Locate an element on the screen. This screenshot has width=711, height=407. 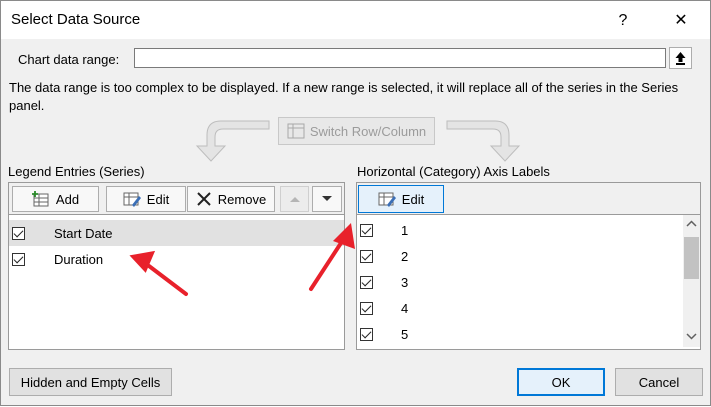
legend-entries-label: Legend Entries (Series) is located at coordinates (76, 171).